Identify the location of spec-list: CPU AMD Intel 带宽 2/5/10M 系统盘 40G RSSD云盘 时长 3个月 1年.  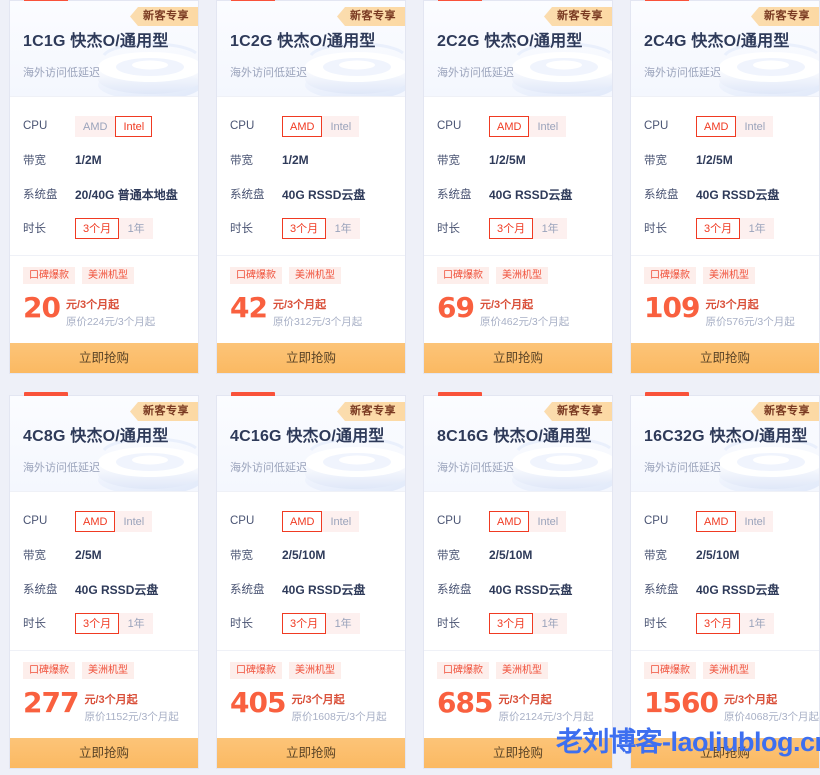
(311, 571).